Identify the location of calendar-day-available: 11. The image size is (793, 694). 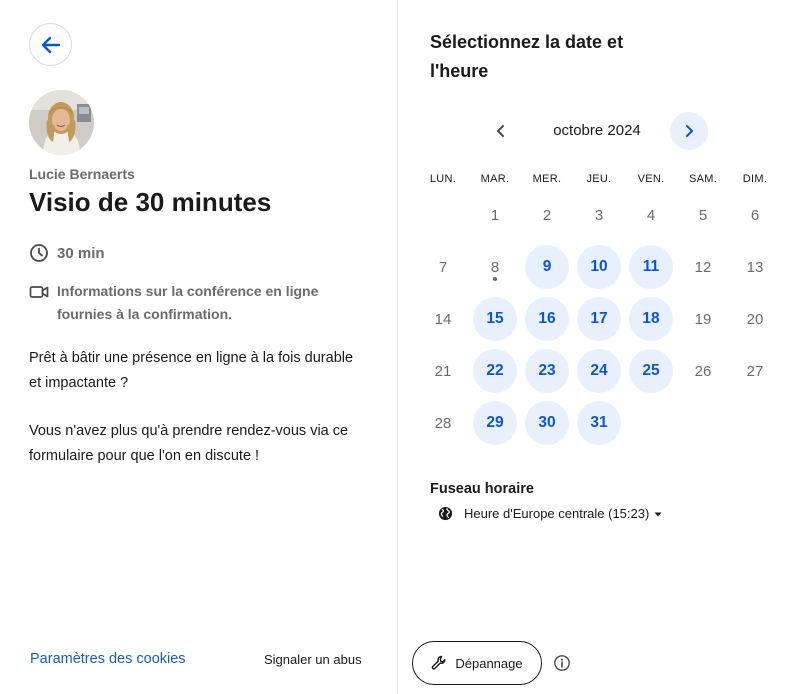
(651, 267).